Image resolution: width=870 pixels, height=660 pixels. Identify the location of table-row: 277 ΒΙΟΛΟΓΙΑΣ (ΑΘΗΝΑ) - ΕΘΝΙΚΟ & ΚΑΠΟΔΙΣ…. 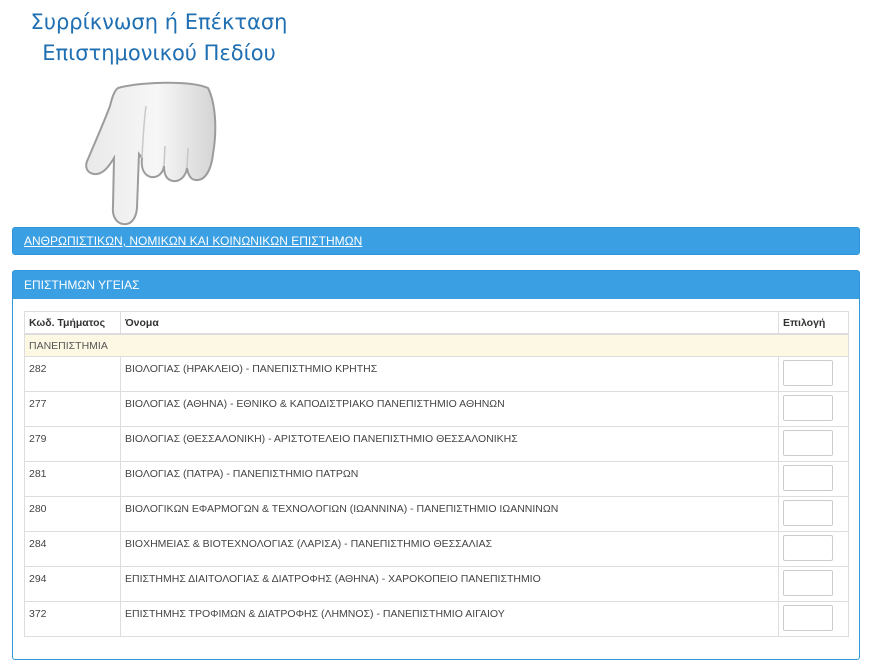
(436, 409).